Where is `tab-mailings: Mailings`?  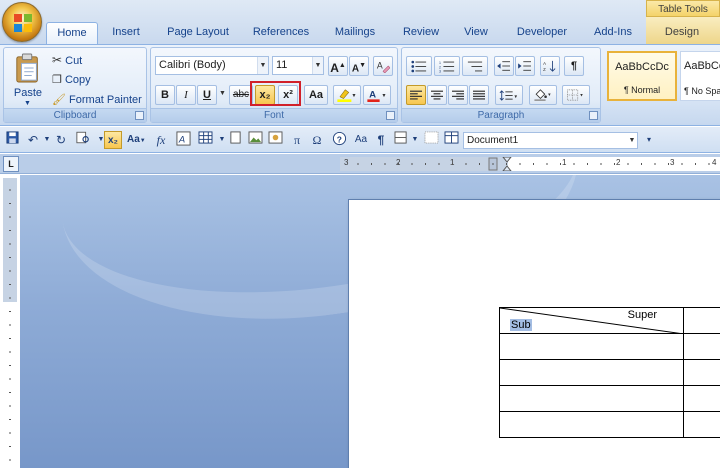 tab-mailings: Mailings is located at coordinates (355, 33).